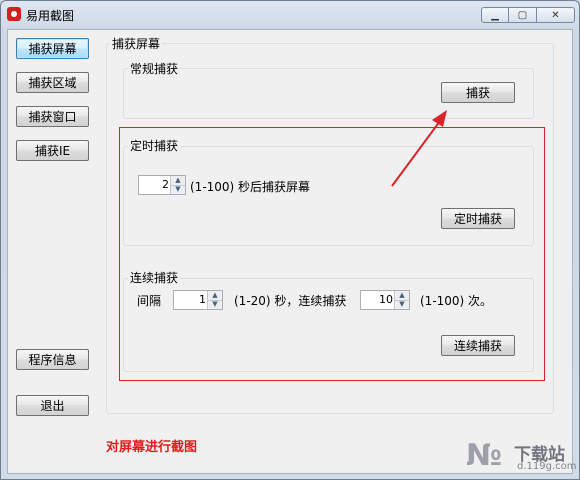  Describe the element at coordinates (52, 82) in the screenshot. I see `capture-region-button: 捕获区域` at that location.